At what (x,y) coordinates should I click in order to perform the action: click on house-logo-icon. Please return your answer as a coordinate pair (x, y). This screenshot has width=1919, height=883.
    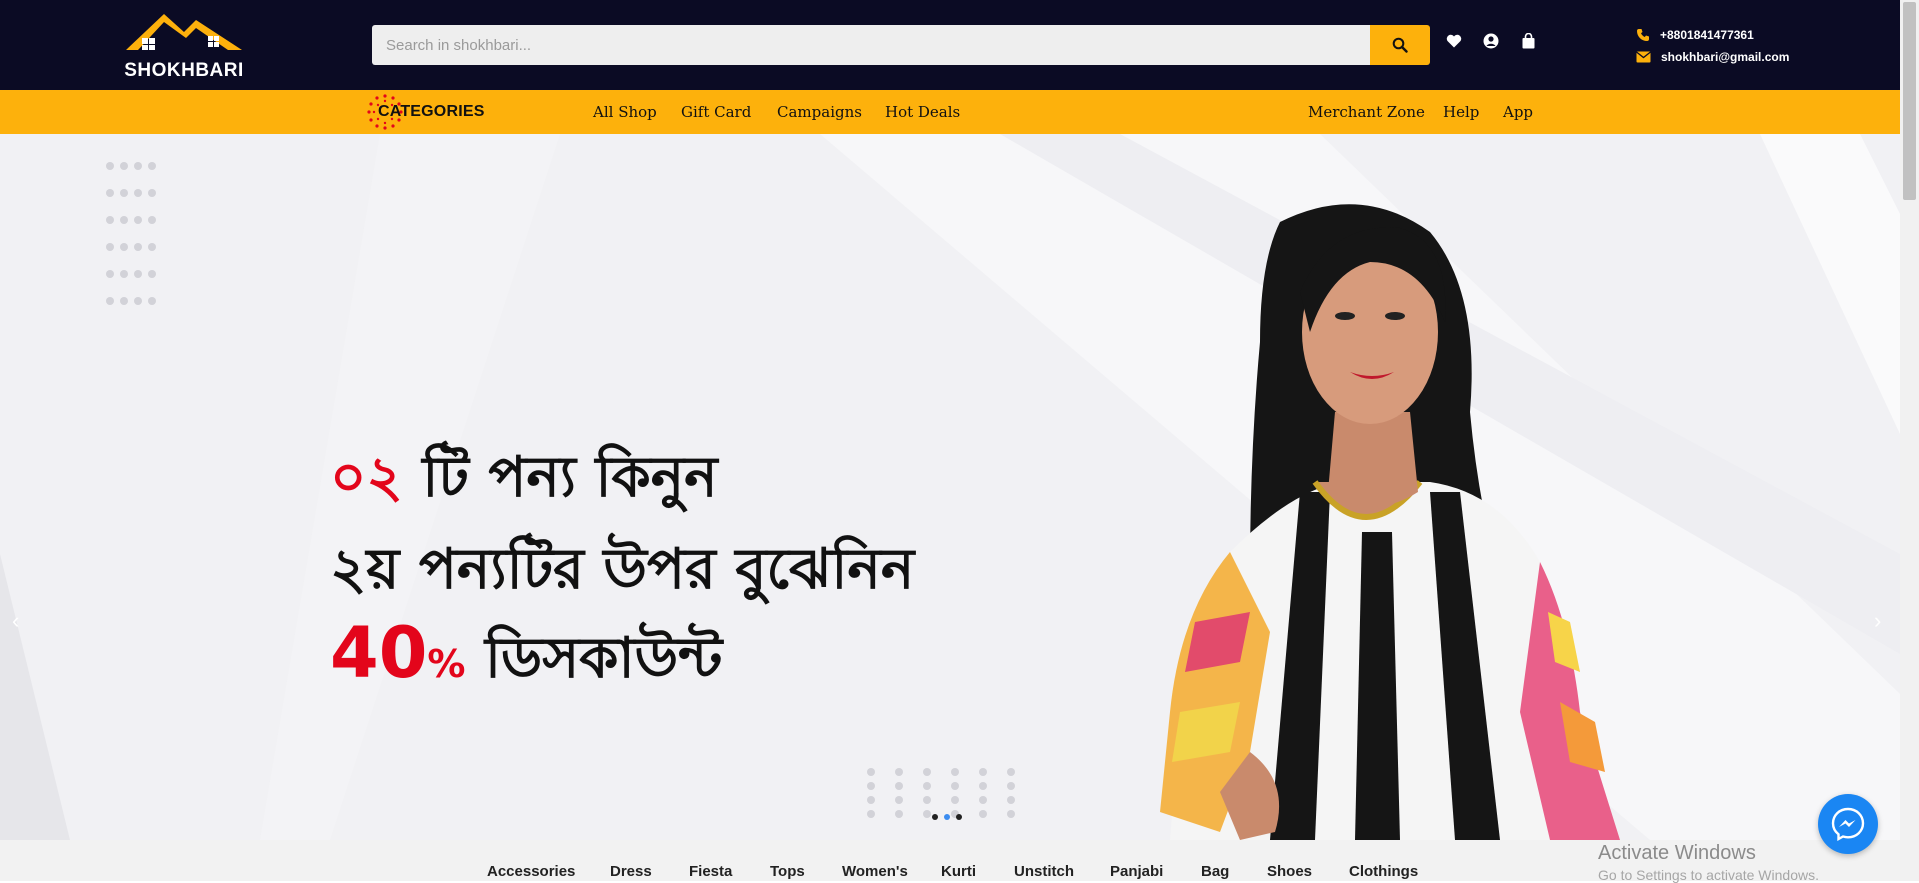
    Looking at the image, I should click on (184, 32).